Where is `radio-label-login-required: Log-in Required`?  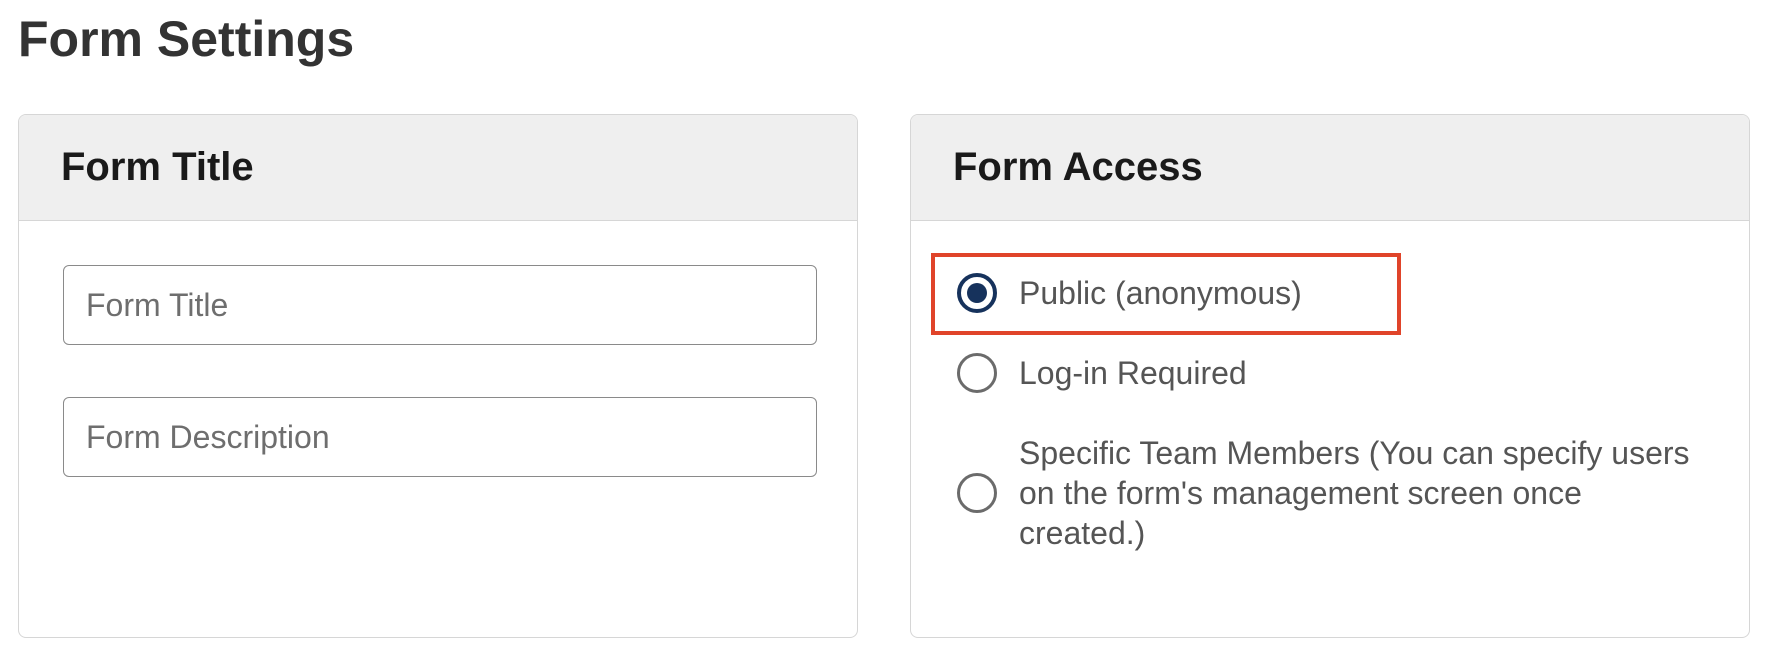 radio-label-login-required: Log-in Required is located at coordinates (1133, 373).